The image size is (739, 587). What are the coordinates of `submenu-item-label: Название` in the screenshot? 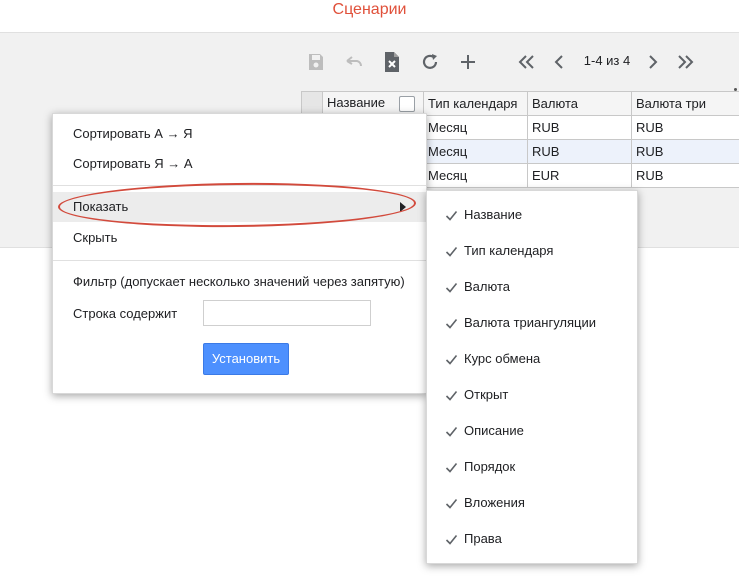 It's located at (493, 214).